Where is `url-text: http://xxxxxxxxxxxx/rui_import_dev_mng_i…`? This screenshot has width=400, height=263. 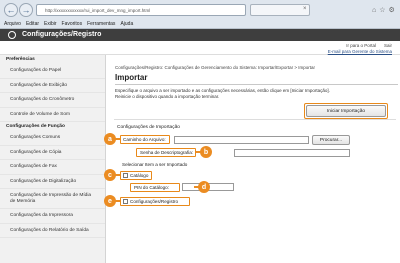
url-text: http://xxxxxxxxxxxx/rui_import_dev_mng_i… is located at coordinates (98, 10).